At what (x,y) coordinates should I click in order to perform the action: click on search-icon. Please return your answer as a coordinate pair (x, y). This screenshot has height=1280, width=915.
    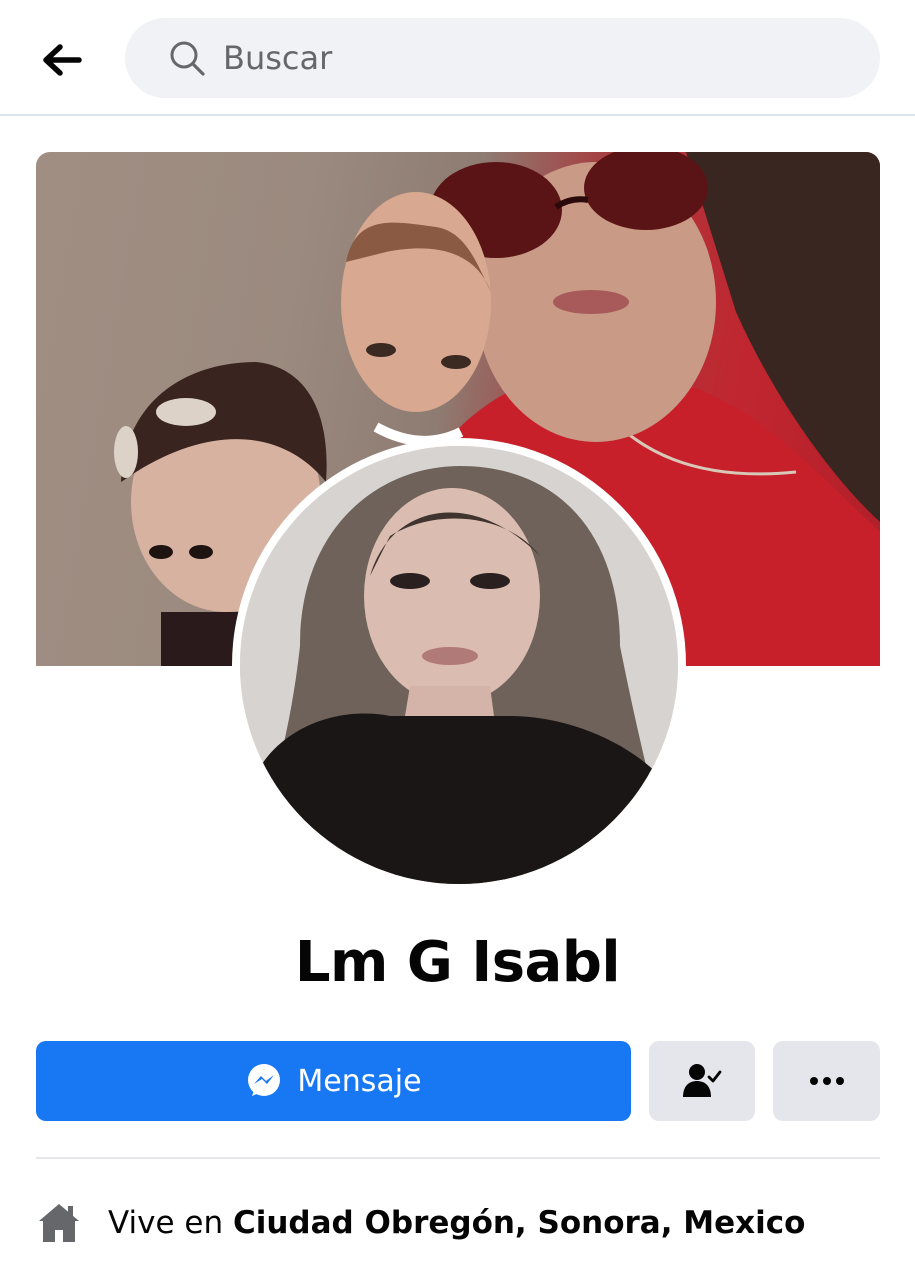
    Looking at the image, I should click on (187, 58).